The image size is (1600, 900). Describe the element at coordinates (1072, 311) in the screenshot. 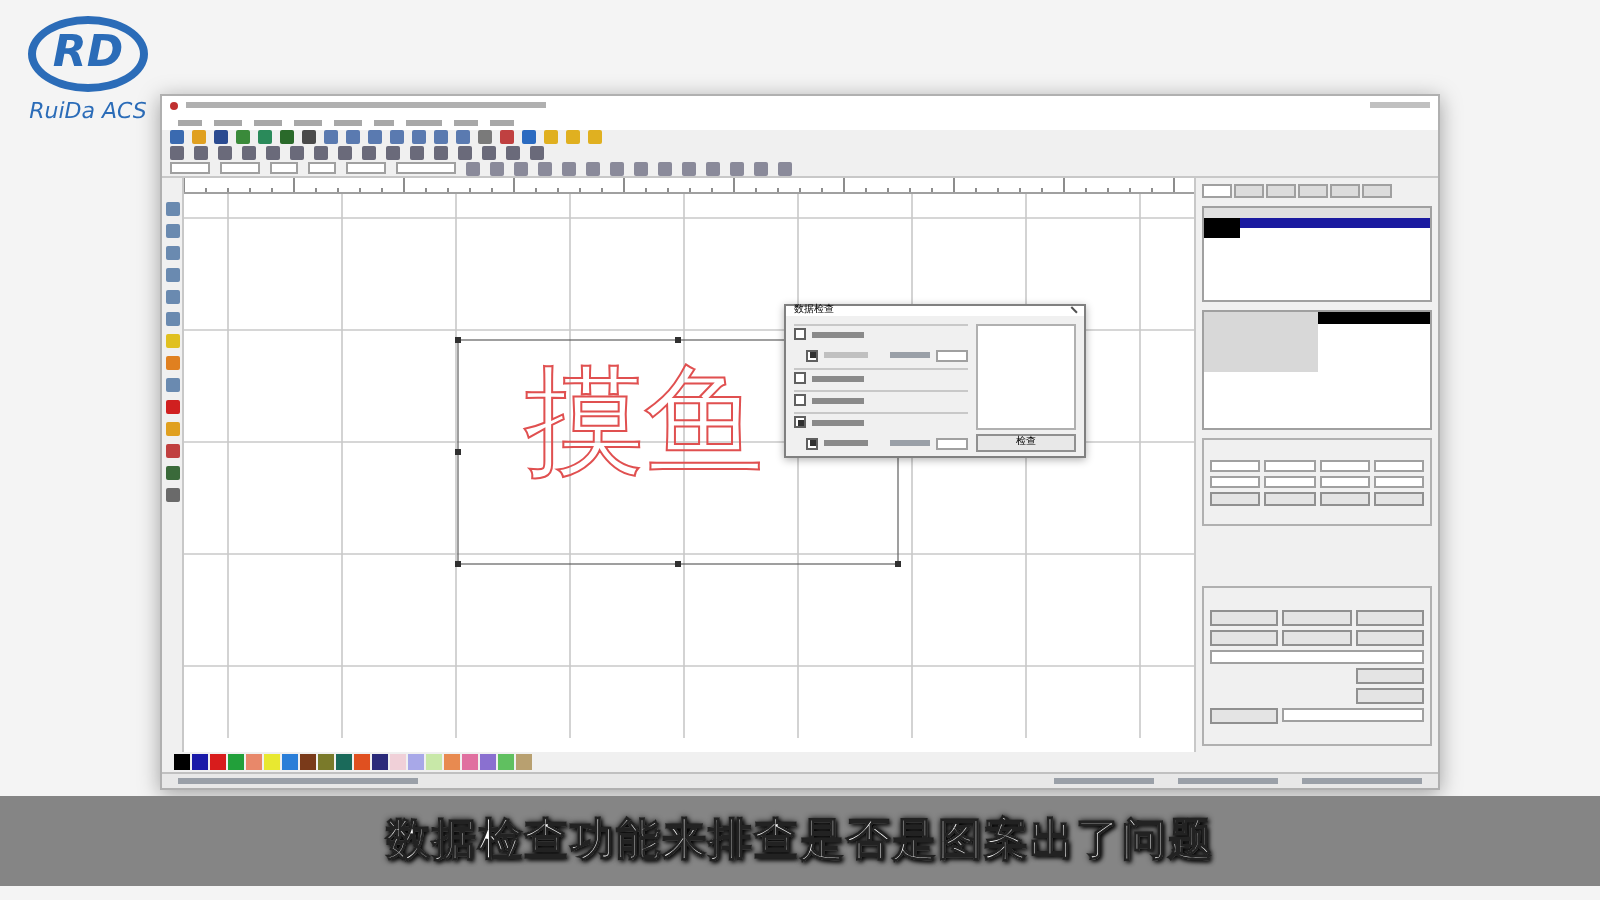

I see `close-icon` at that location.